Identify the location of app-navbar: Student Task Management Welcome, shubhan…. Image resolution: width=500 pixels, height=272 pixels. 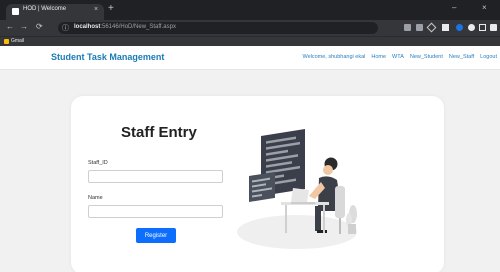
(250, 58).